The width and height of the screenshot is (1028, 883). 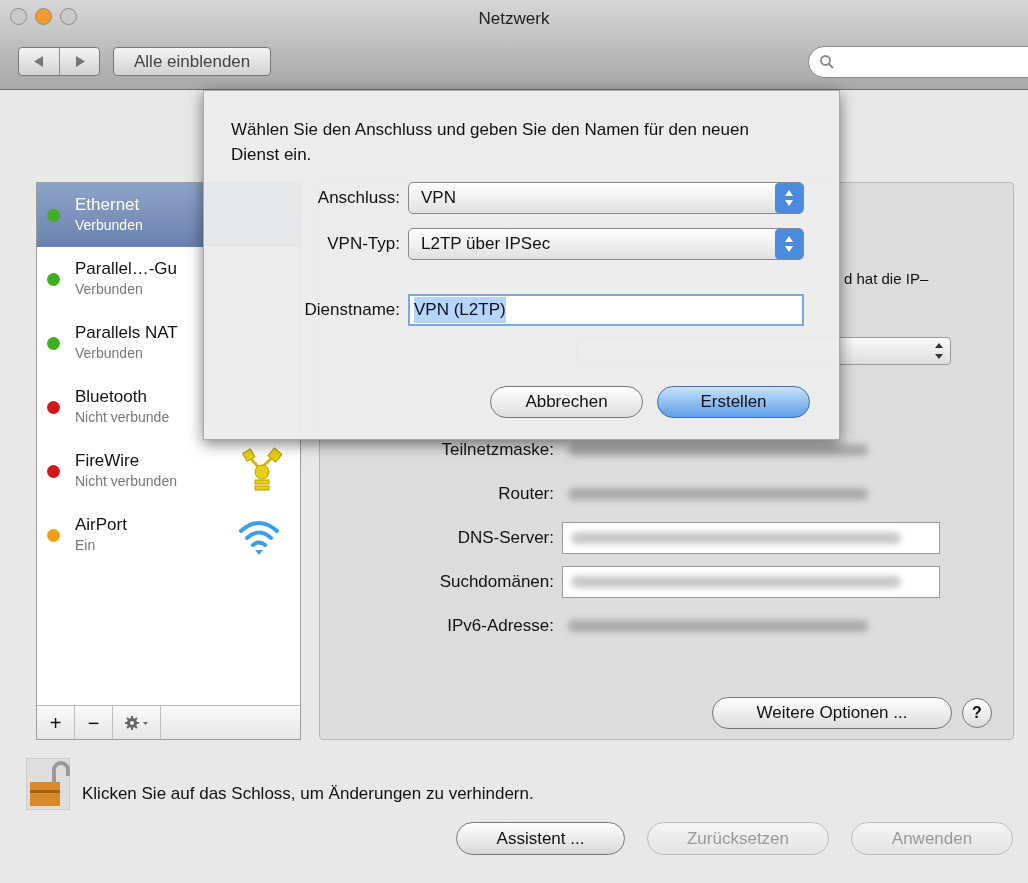 I want to click on status-text: d hat die IP–, so click(x=886, y=278).